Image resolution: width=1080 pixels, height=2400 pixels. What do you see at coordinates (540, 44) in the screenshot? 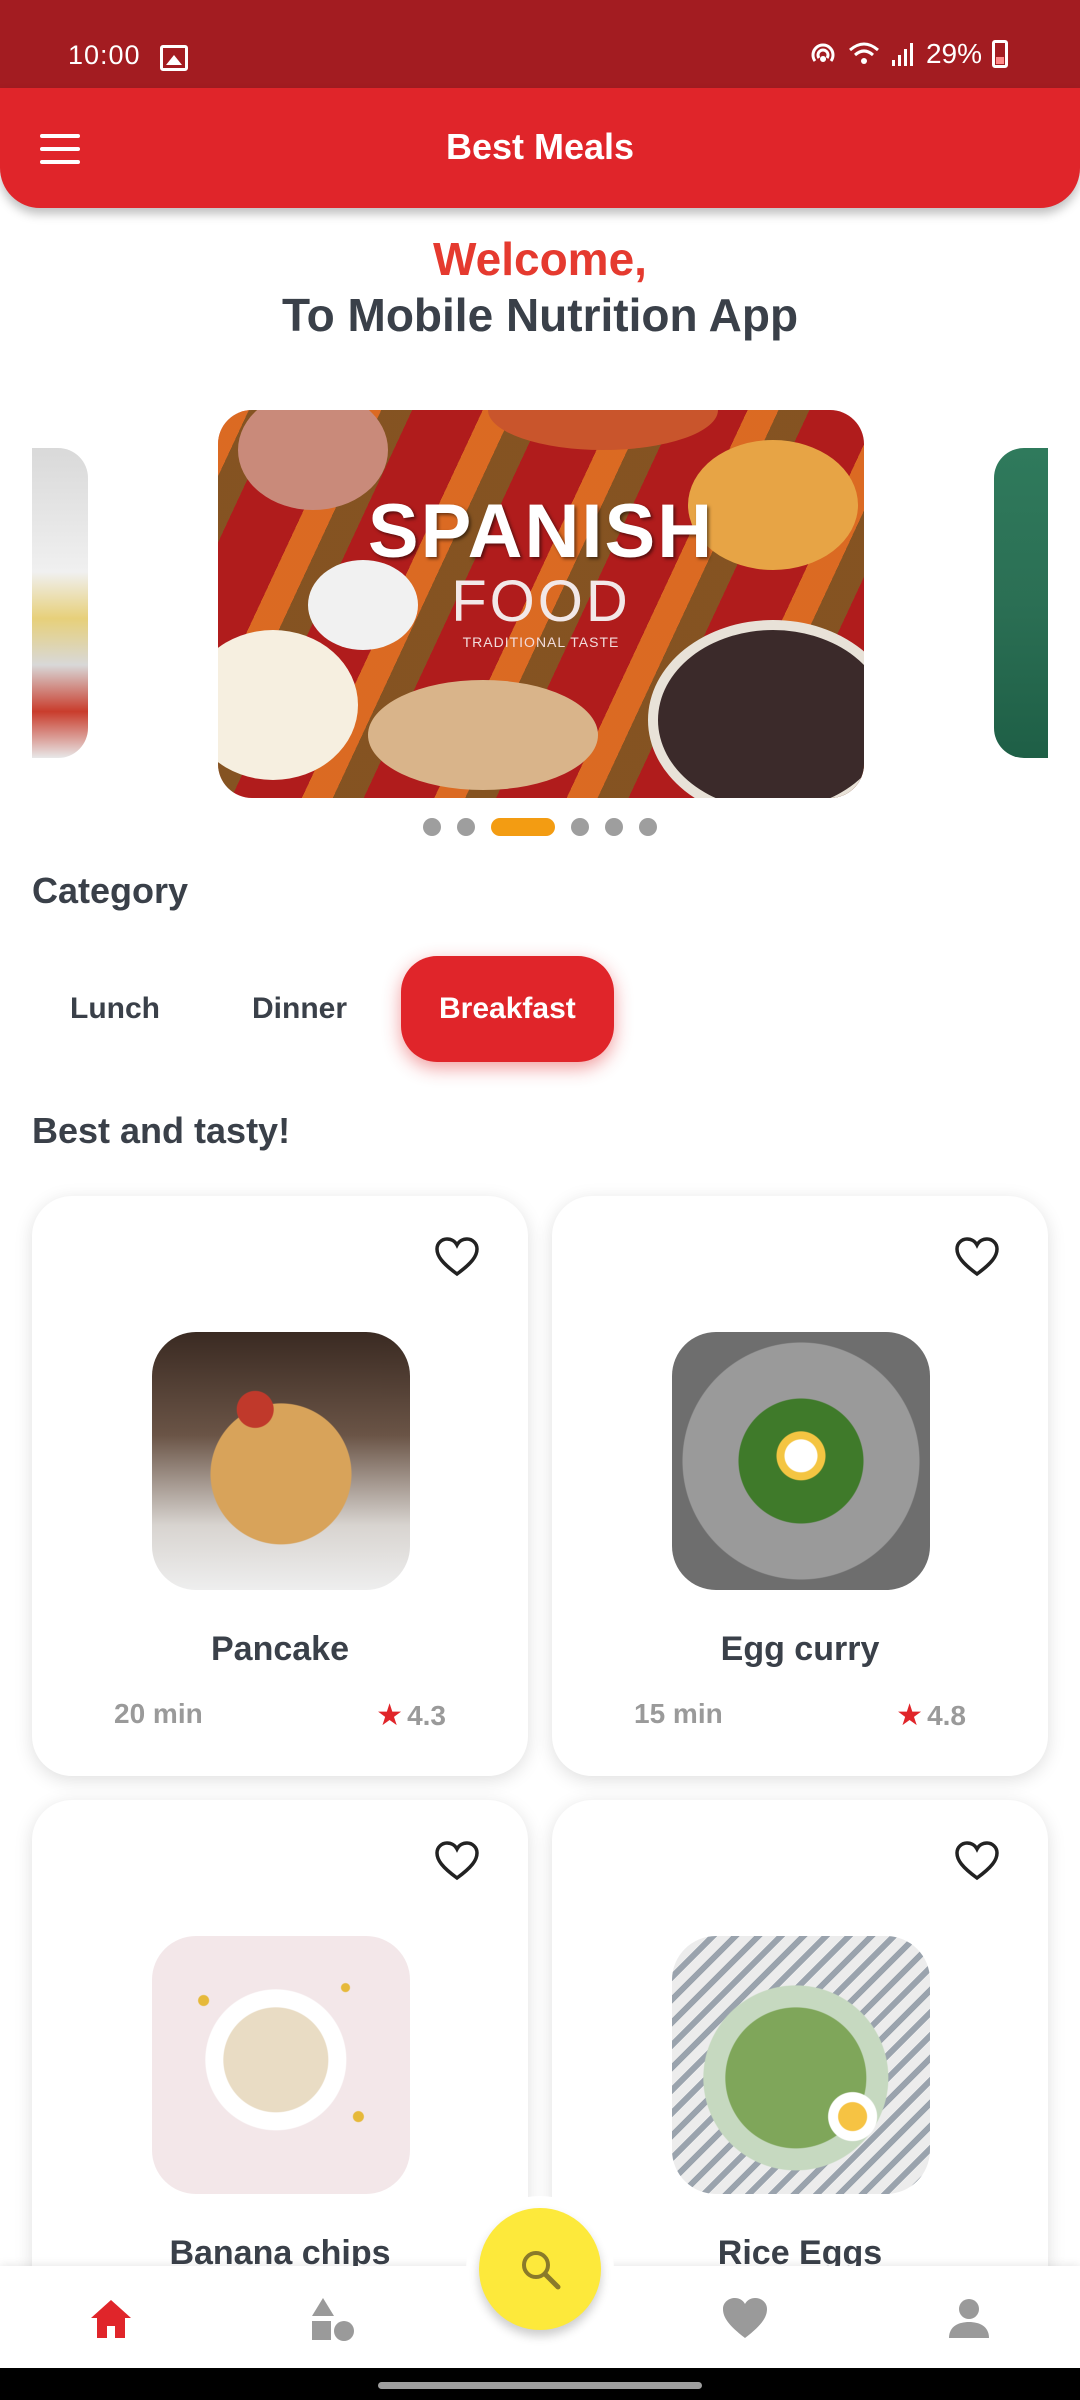
I see `status-bar: 10:00 29%` at bounding box center [540, 44].